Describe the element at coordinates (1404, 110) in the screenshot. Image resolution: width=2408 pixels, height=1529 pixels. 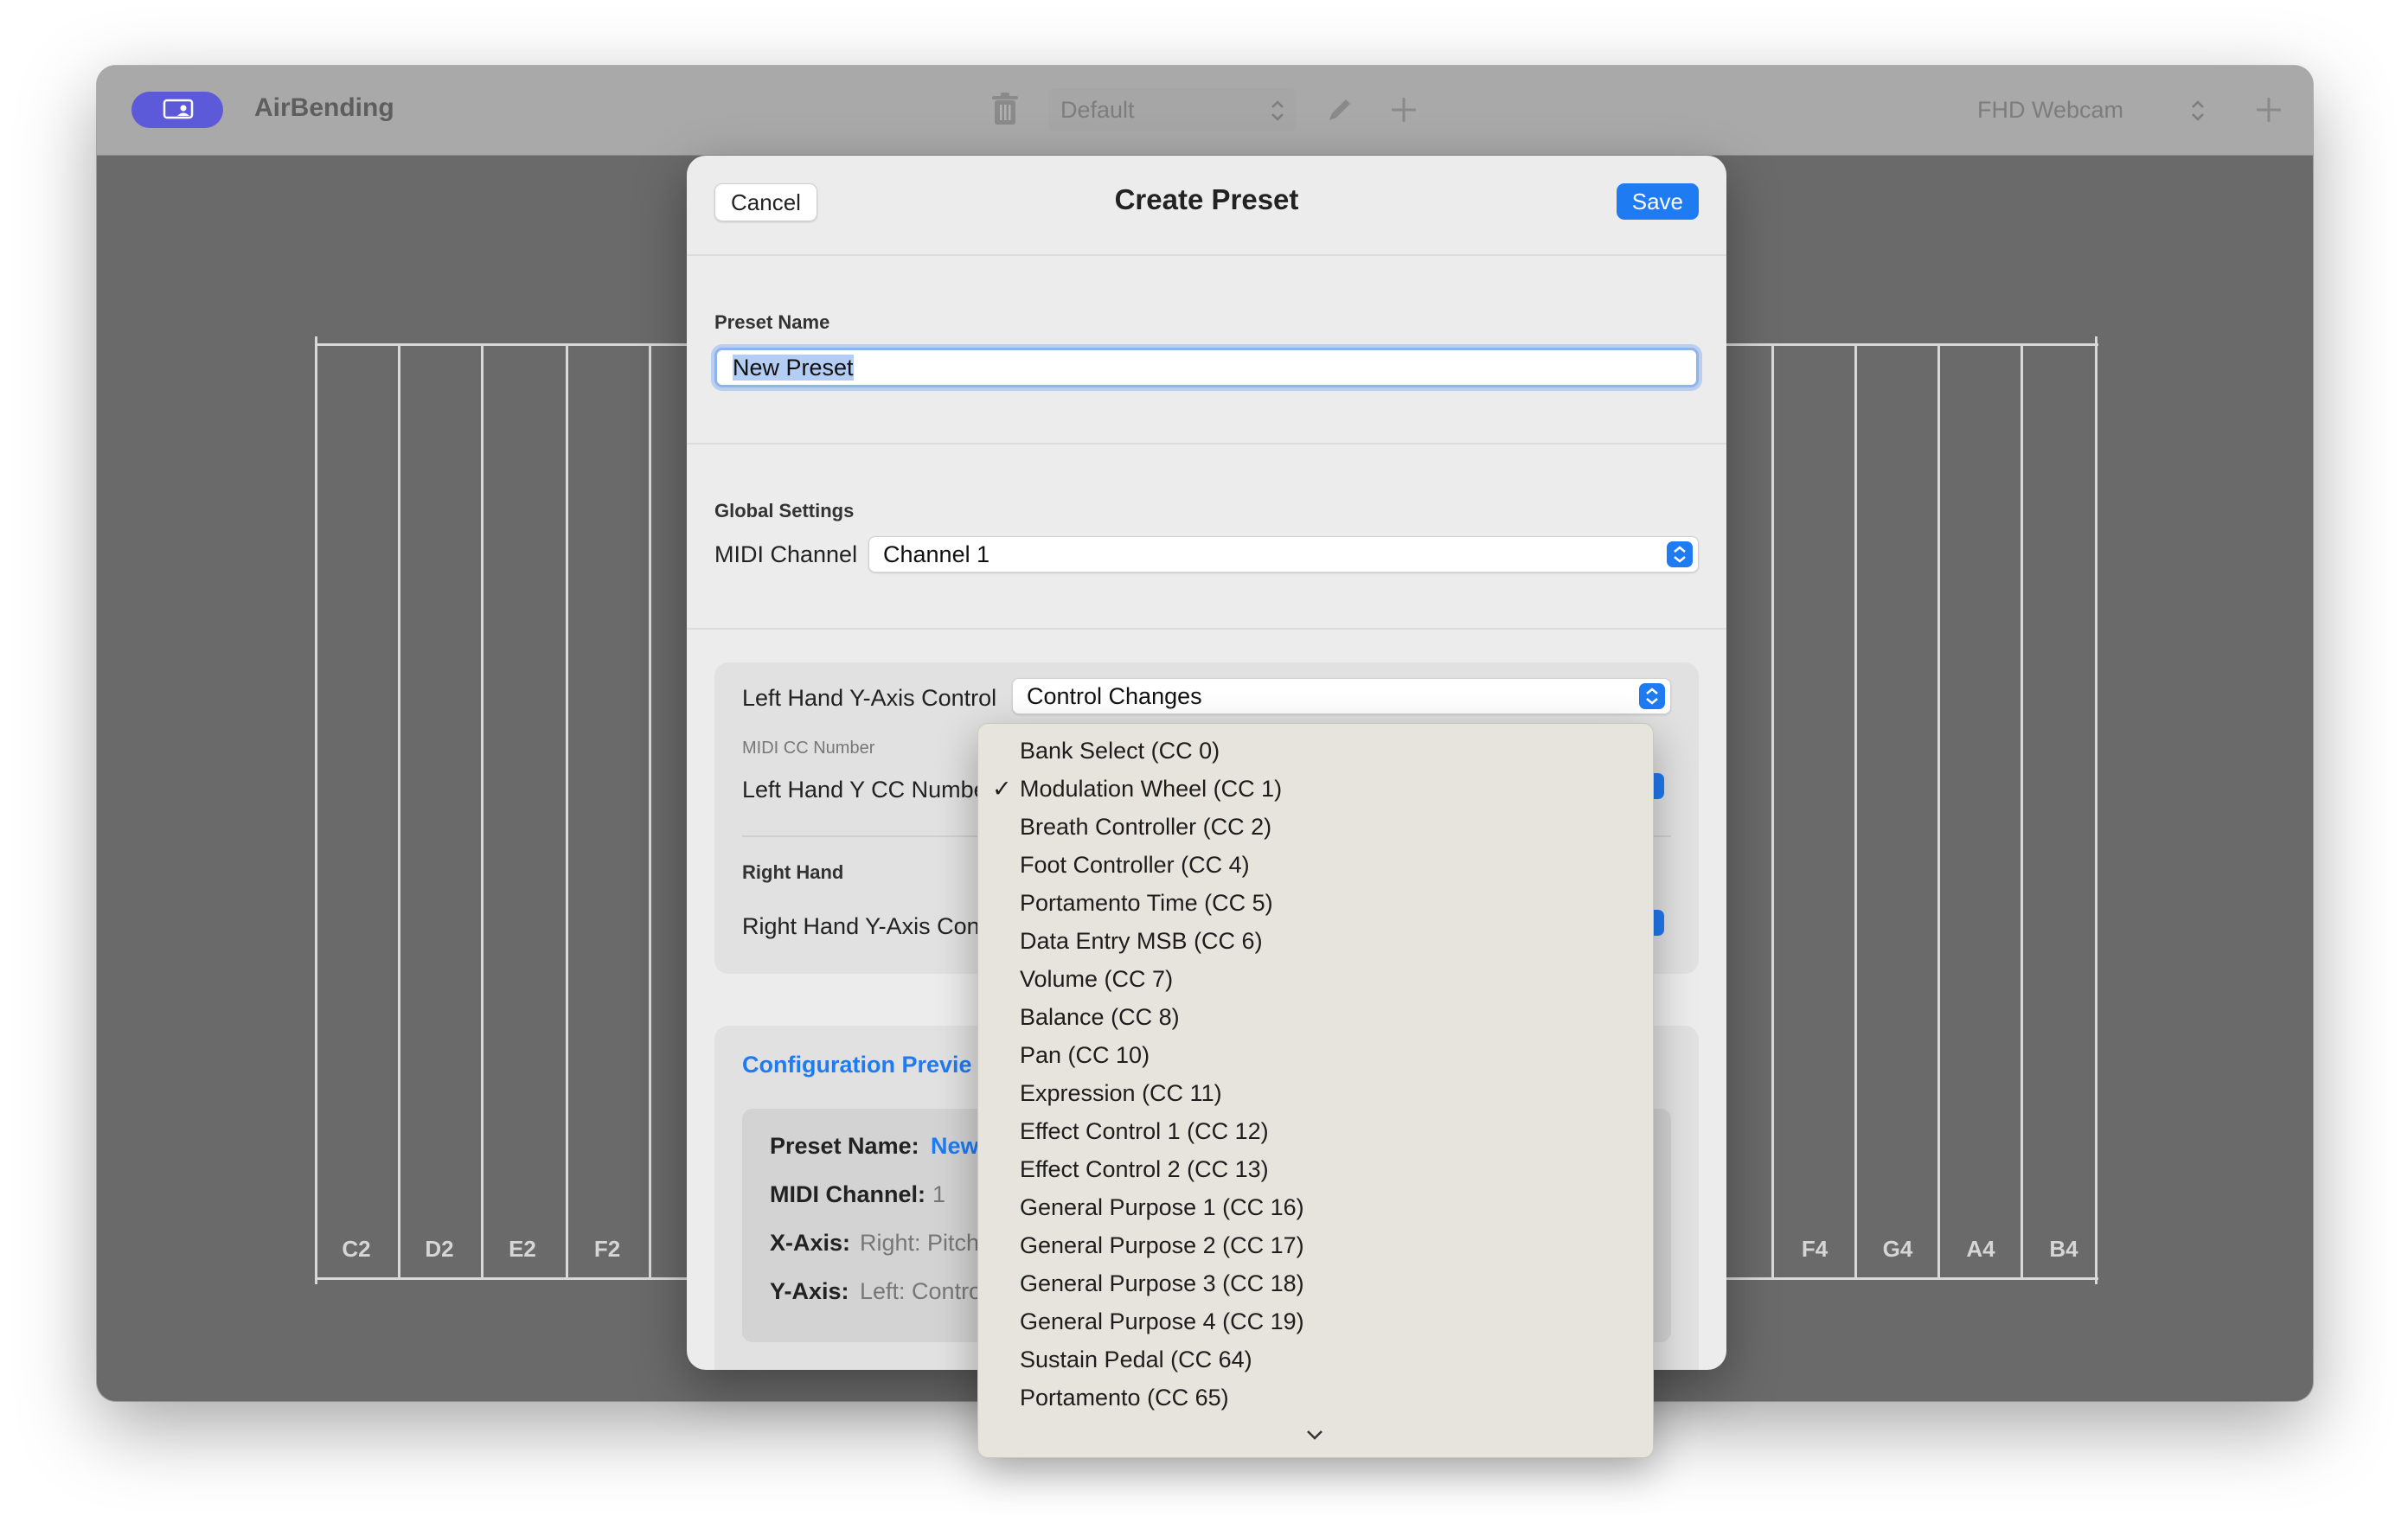
I see `add-preset-icon` at that location.